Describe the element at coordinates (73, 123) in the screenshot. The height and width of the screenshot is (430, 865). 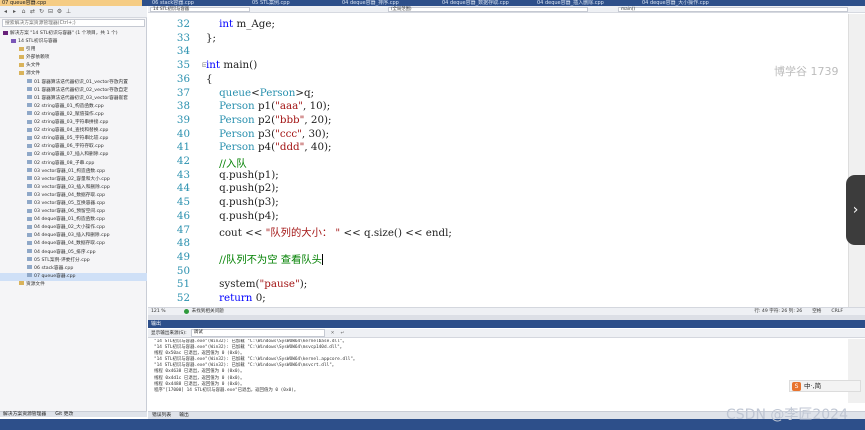
I see `tree-file-item: 02 string容器_03_字符串拼接.cpp` at that location.